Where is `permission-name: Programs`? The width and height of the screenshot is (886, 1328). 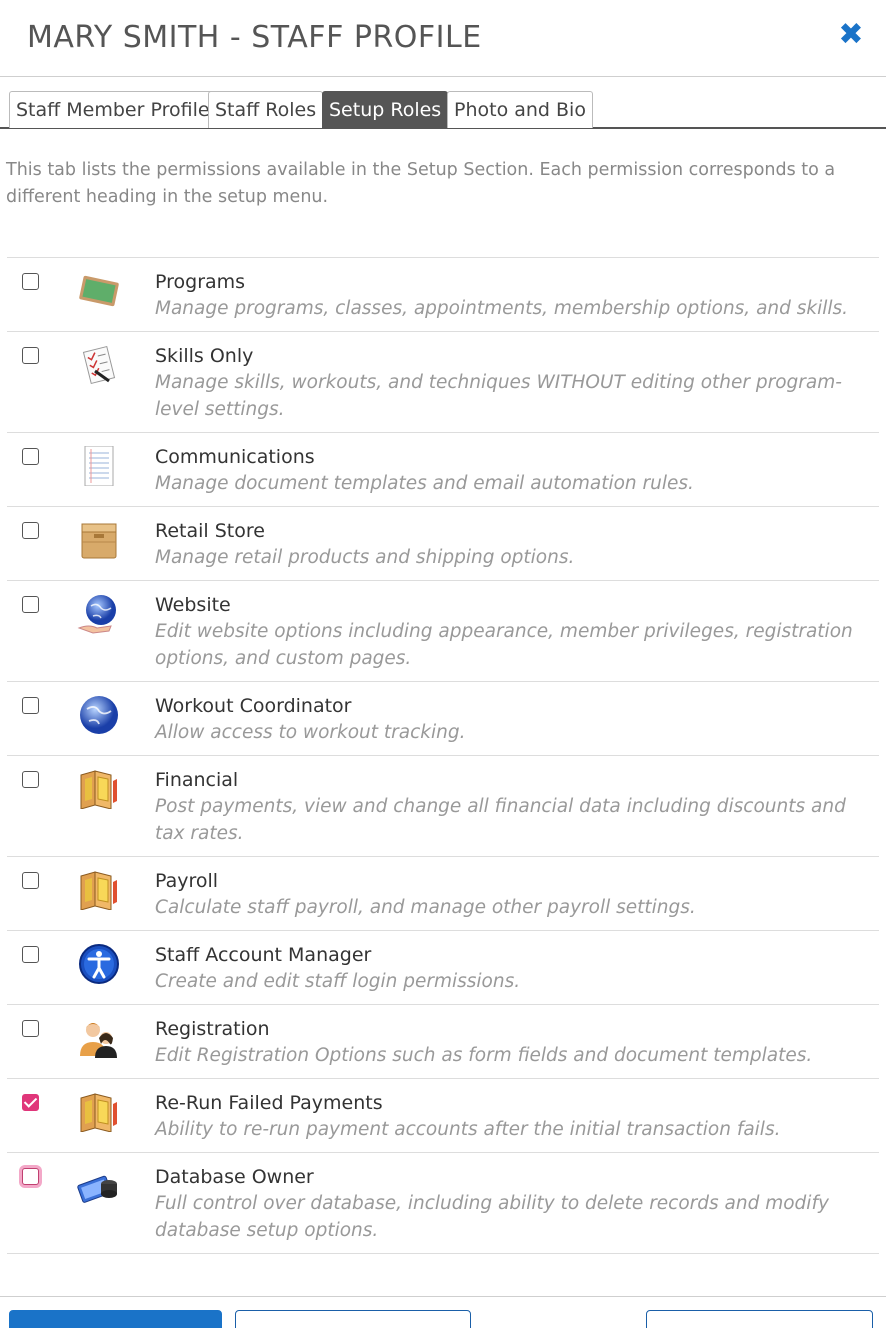
permission-name: Programs is located at coordinates (200, 282).